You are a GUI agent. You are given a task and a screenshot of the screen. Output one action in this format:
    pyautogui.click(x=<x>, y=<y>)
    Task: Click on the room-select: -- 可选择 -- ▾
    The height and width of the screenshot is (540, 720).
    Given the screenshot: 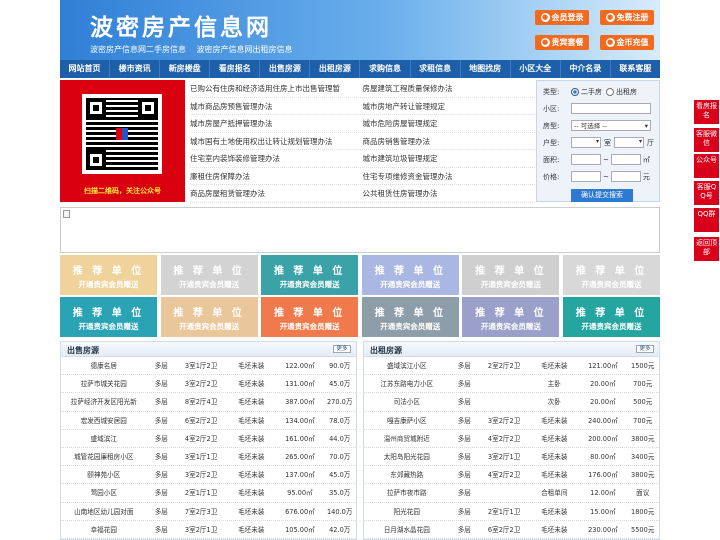 What is the action you would take?
    pyautogui.click(x=611, y=125)
    